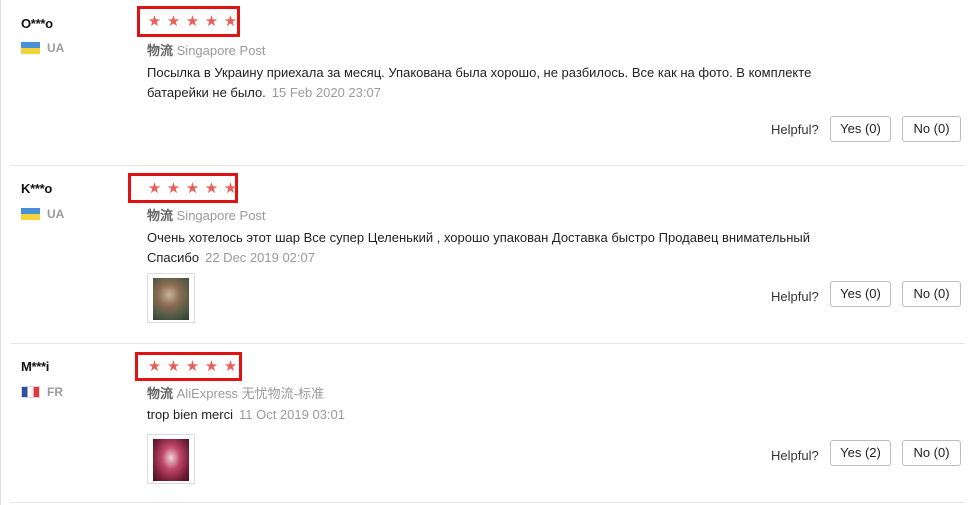  I want to click on review-date: 22 Dec 2019 02:07, so click(260, 257).